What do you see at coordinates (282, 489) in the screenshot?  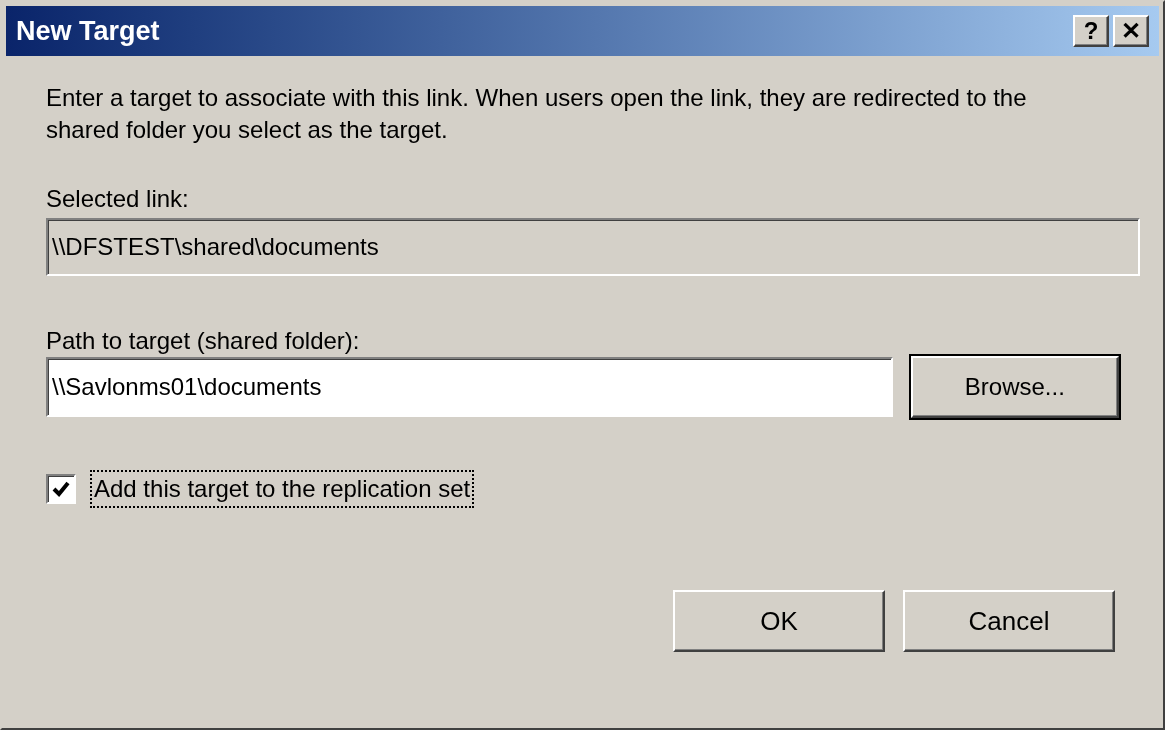 I see `checkbox-label: Add this target to the replication set` at bounding box center [282, 489].